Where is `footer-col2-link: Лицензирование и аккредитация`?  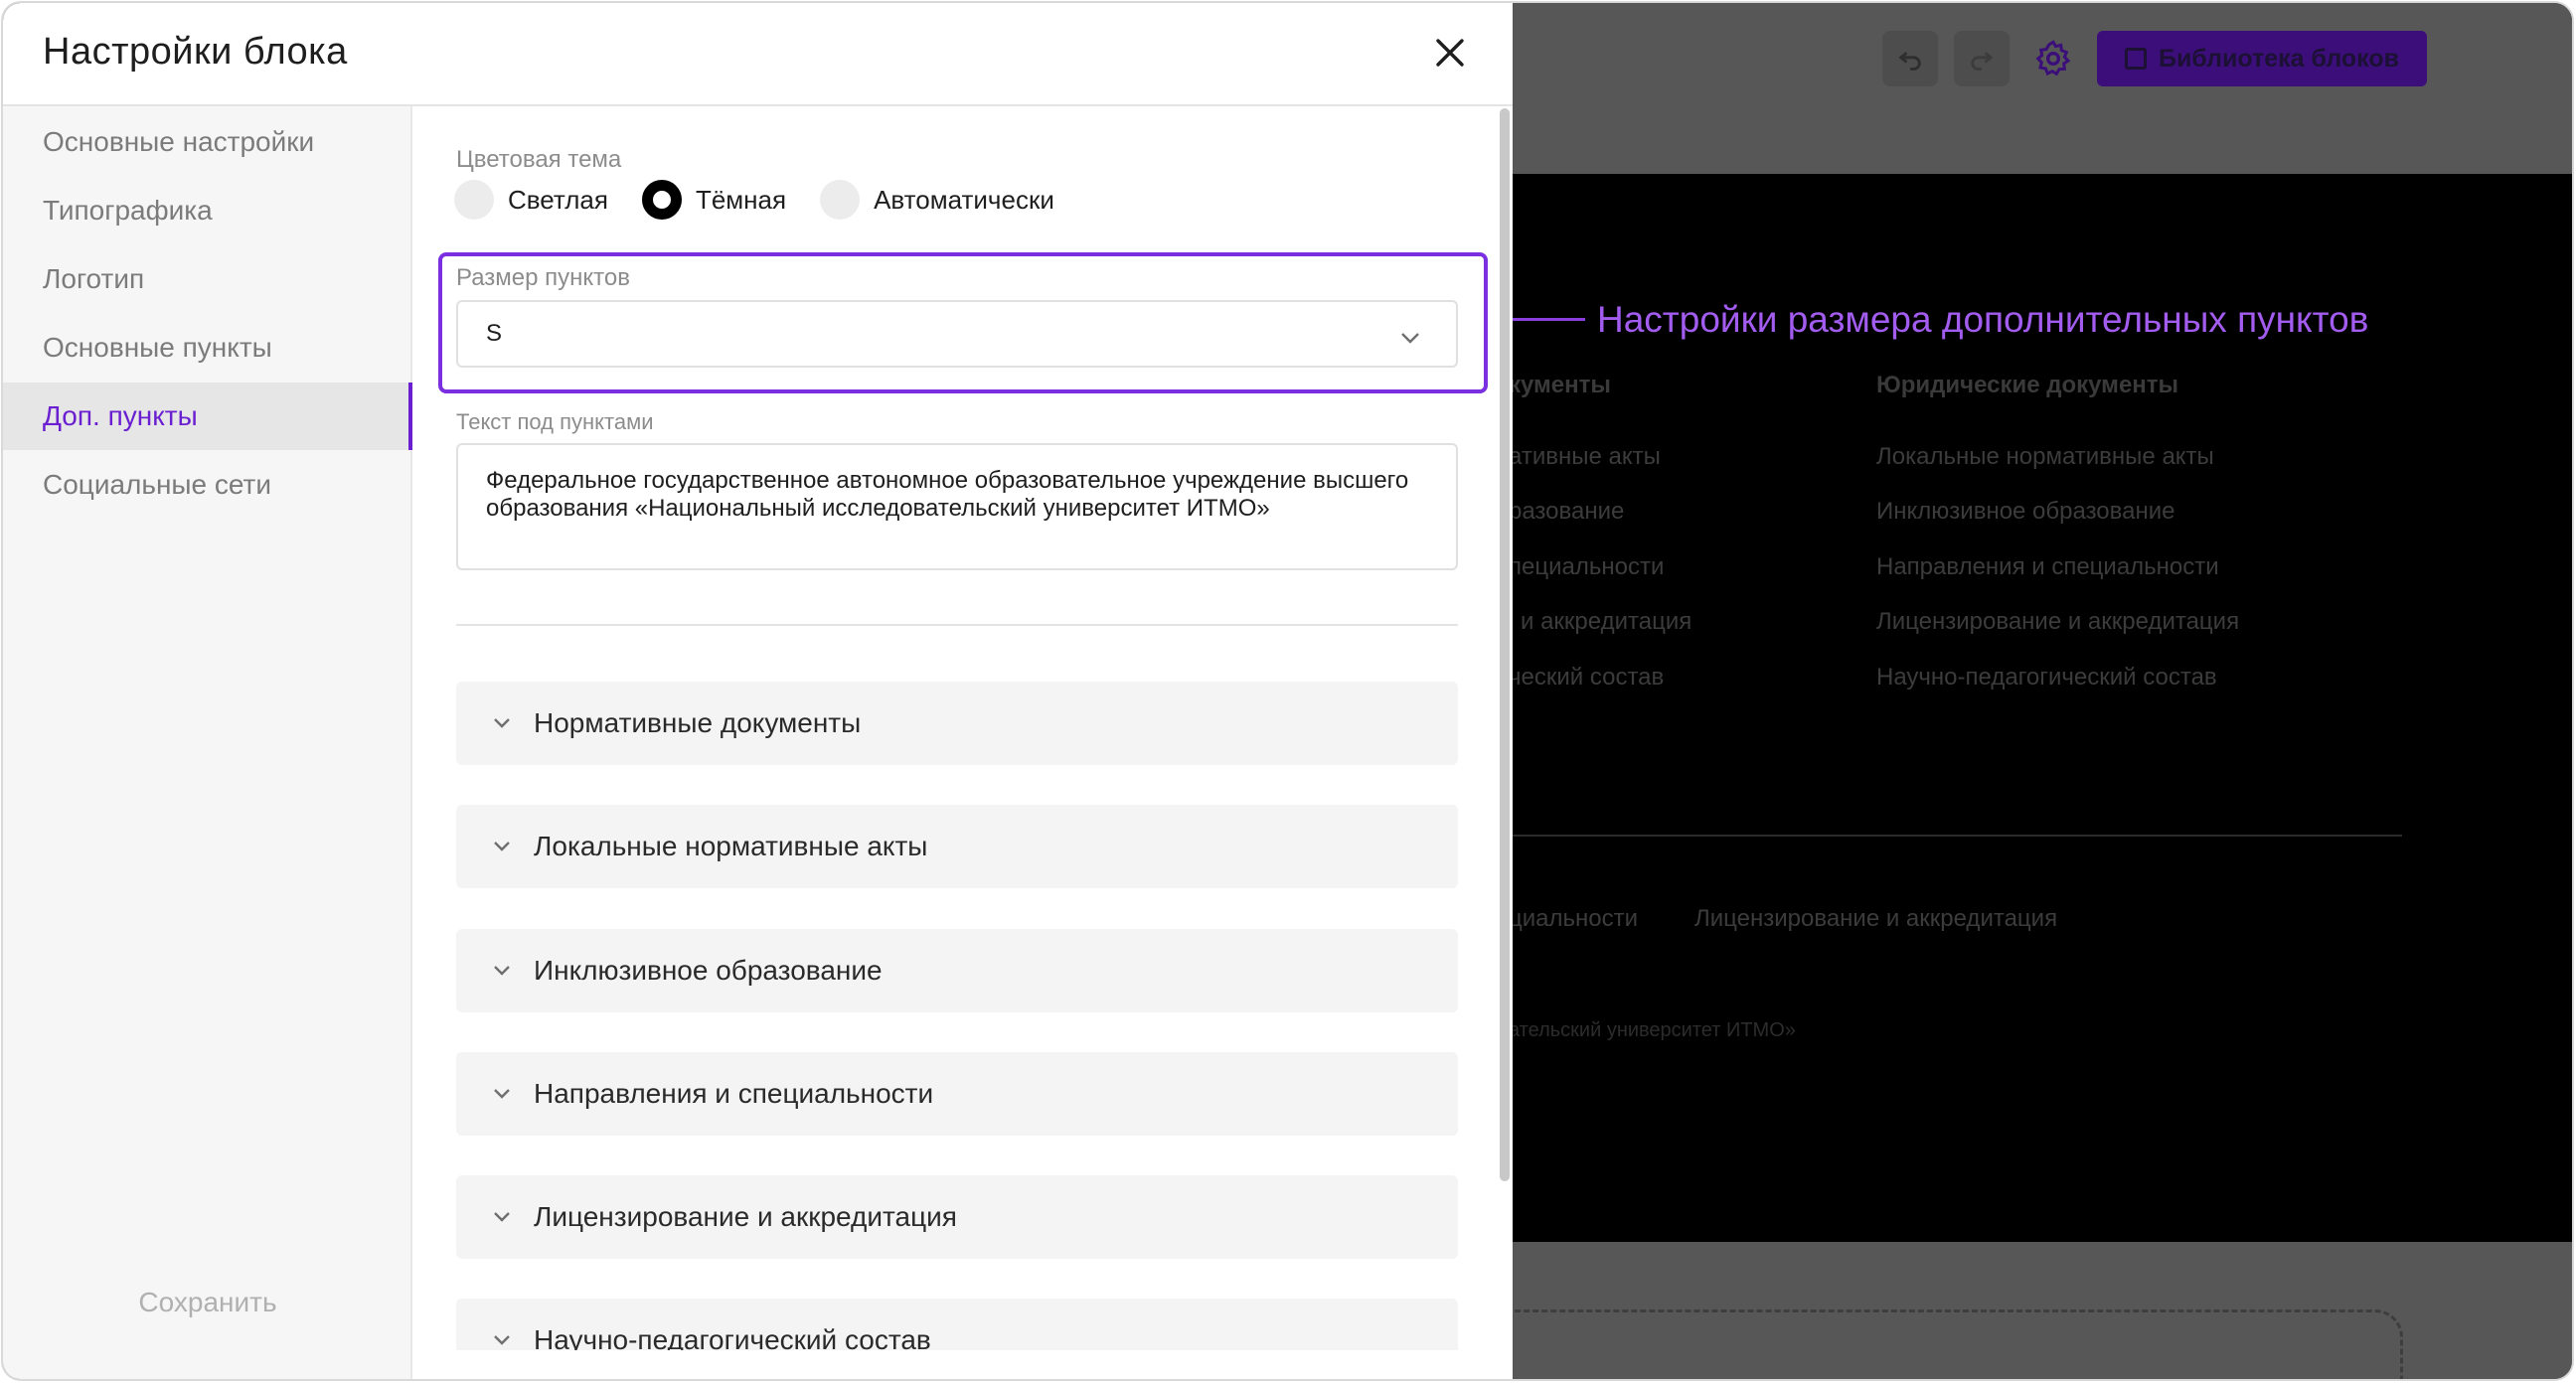
footer-col2-link: Лицензирование и аккредитация is located at coordinates (2058, 622).